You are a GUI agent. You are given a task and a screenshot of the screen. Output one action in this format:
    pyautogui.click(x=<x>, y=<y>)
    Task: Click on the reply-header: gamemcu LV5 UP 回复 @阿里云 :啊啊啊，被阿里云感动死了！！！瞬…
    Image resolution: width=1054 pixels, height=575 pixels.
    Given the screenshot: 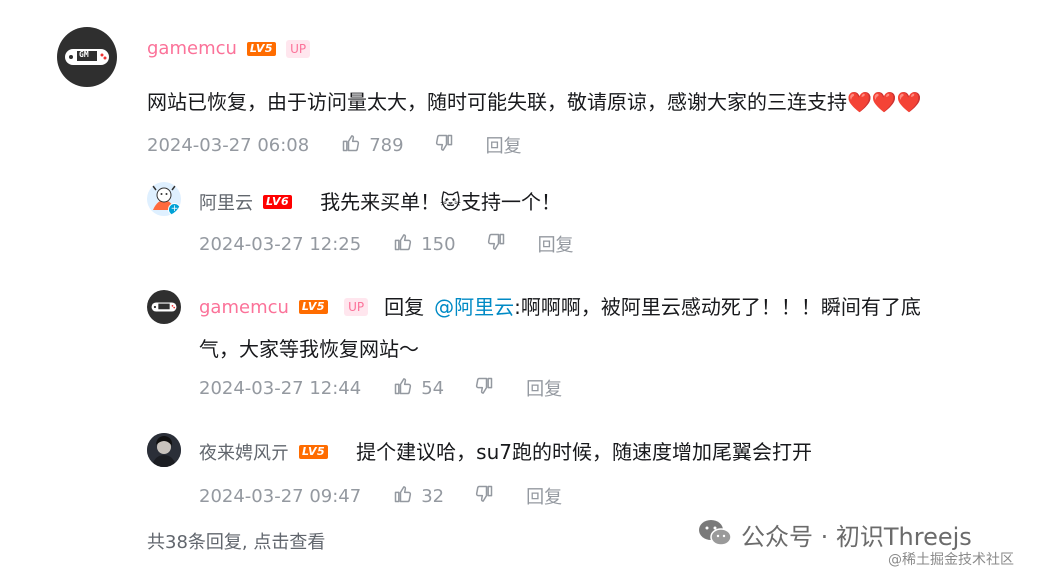 What is the action you would take?
    pyautogui.click(x=560, y=307)
    